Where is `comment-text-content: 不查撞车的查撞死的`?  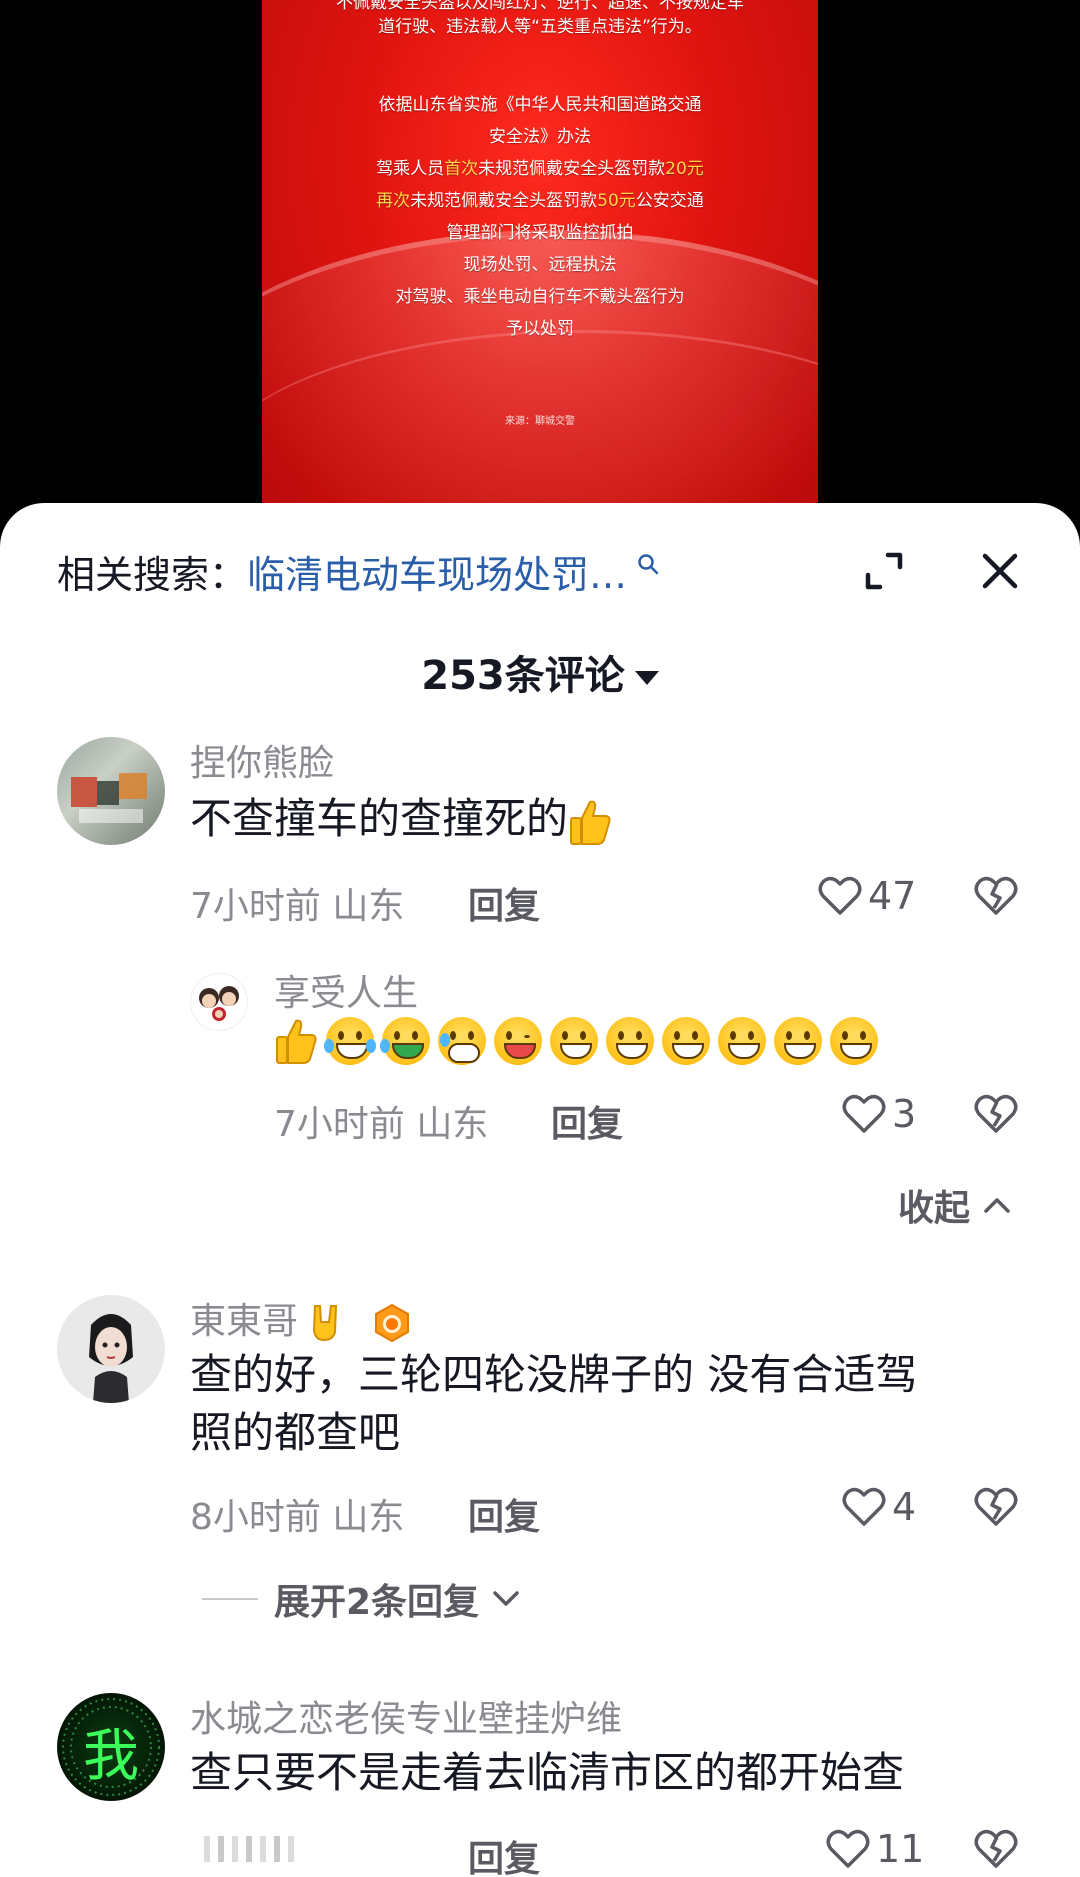
comment-text-content: 不查撞车的查撞死的 is located at coordinates (379, 818).